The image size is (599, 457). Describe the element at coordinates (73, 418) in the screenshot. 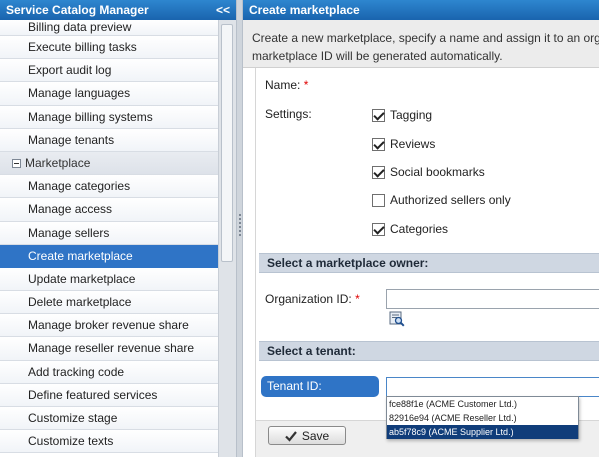

I see `sidebar-item-label: Customize stage` at that location.